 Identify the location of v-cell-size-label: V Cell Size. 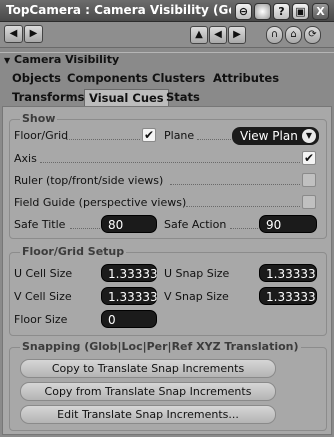
(43, 296).